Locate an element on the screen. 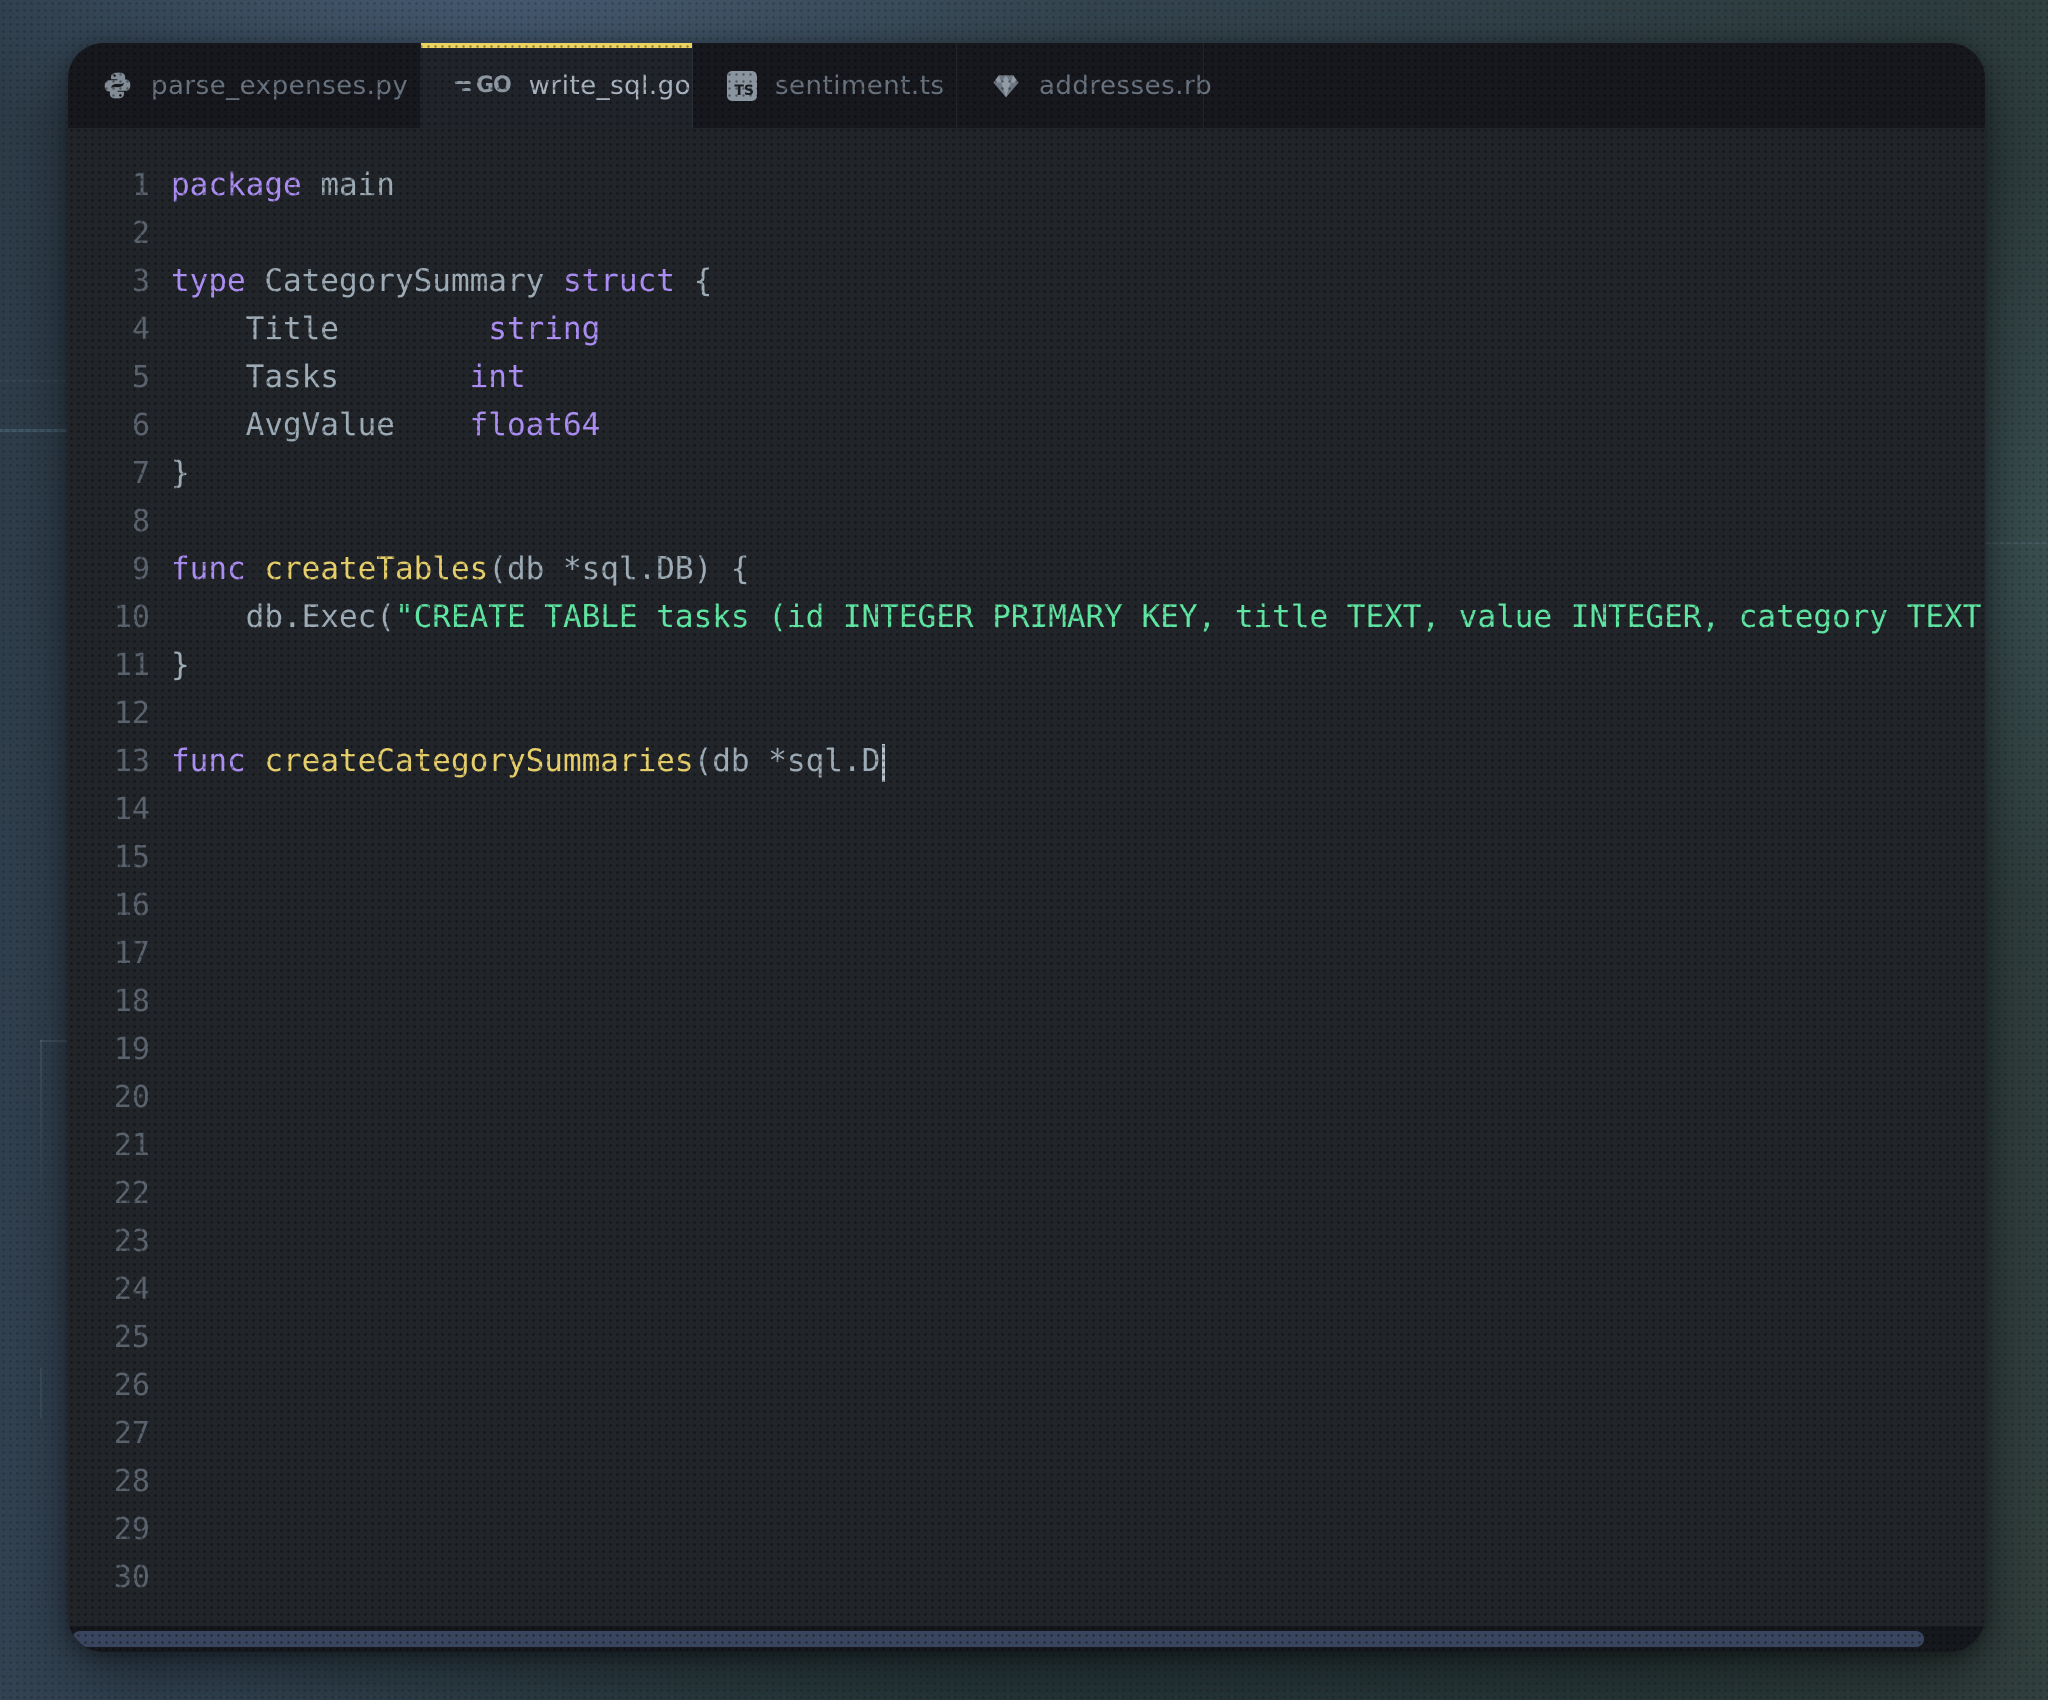  code-line: 28 is located at coordinates (1026, 1481).